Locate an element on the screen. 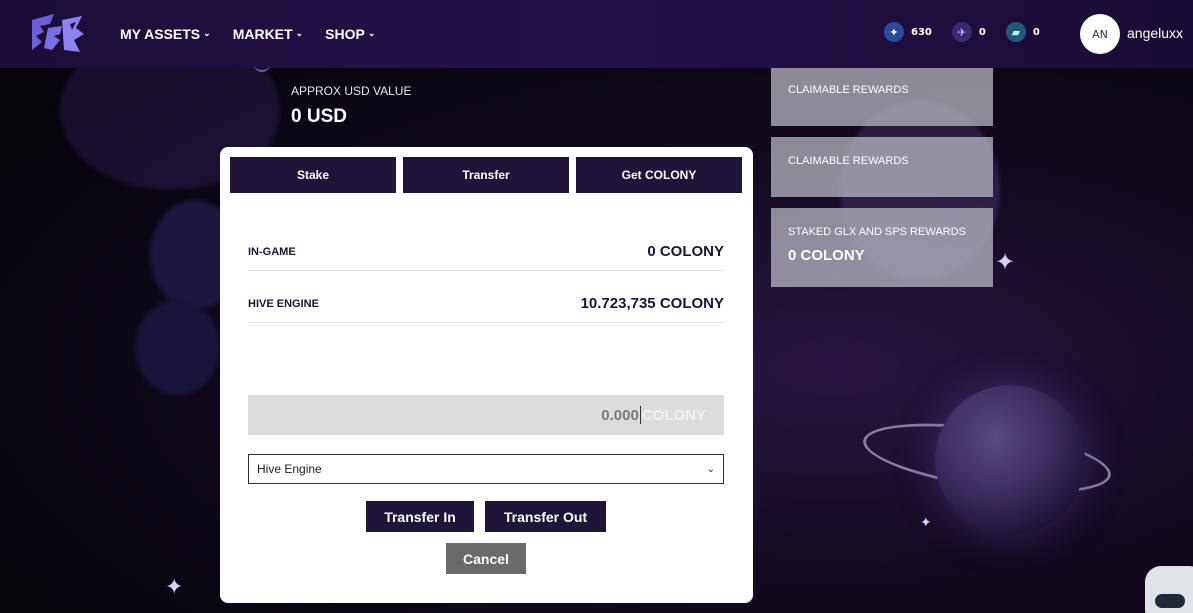  chat-widget-button is located at coordinates (1169, 589).